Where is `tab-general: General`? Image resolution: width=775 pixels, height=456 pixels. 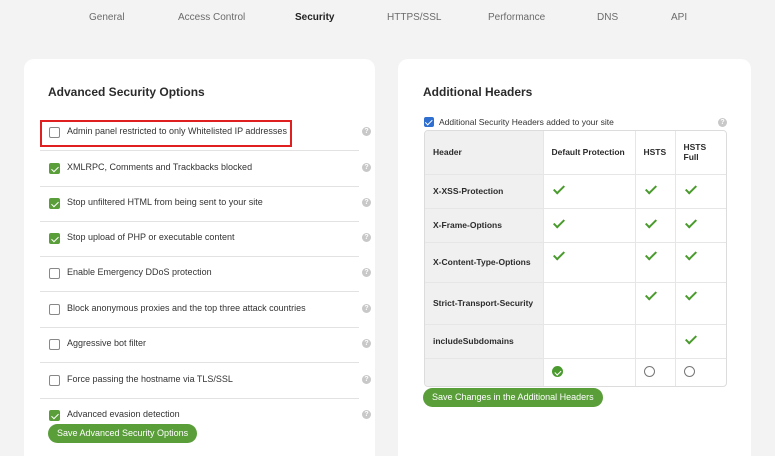 tab-general: General is located at coordinates (107, 17).